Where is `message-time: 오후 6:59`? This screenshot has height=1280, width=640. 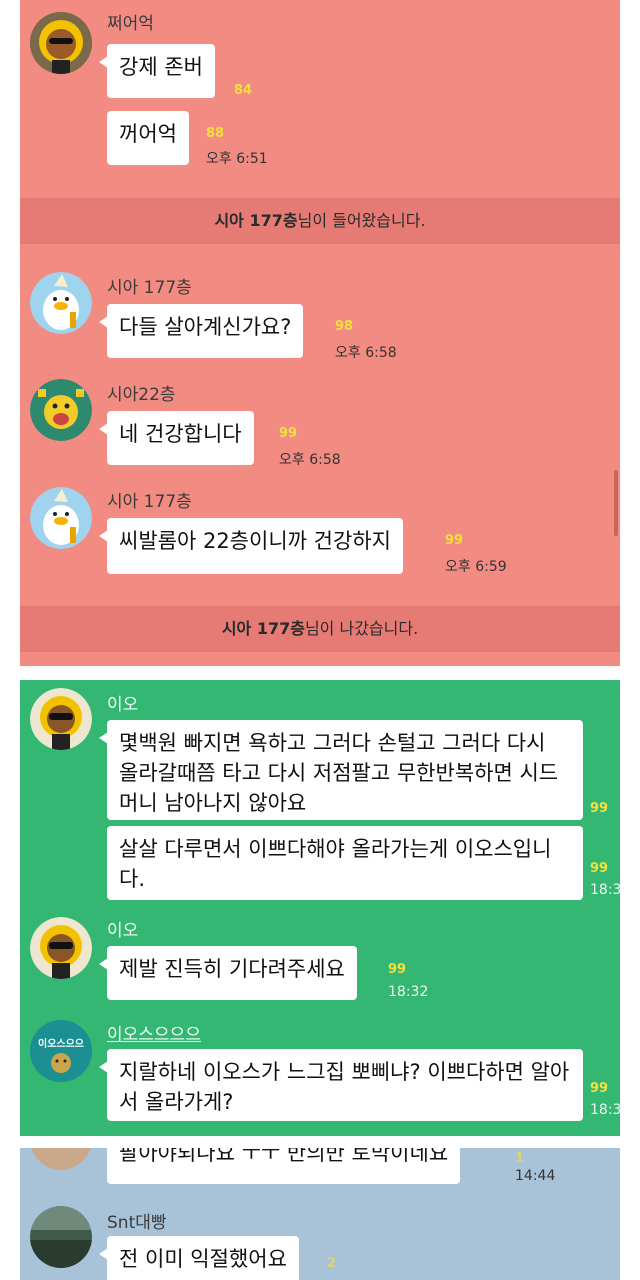
message-time: 오후 6:59 is located at coordinates (476, 567).